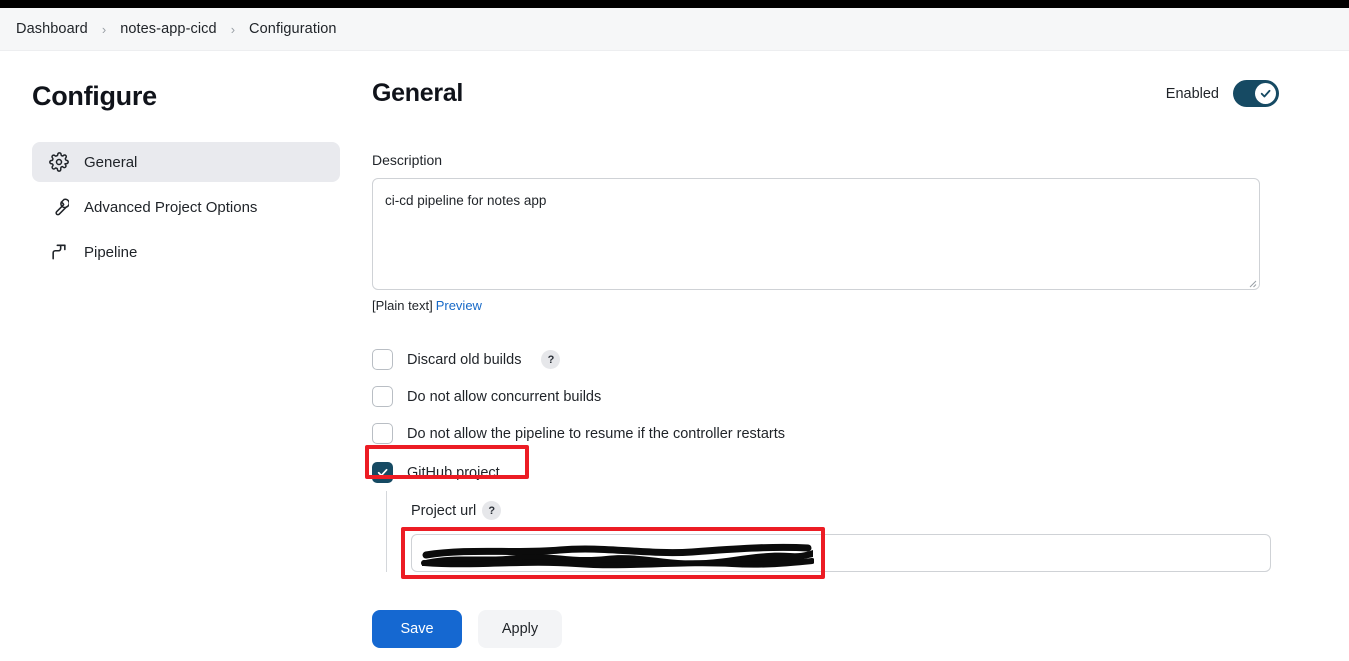 The width and height of the screenshot is (1349, 661). What do you see at coordinates (1222, 93) in the screenshot?
I see `enabled-control: Enabled` at bounding box center [1222, 93].